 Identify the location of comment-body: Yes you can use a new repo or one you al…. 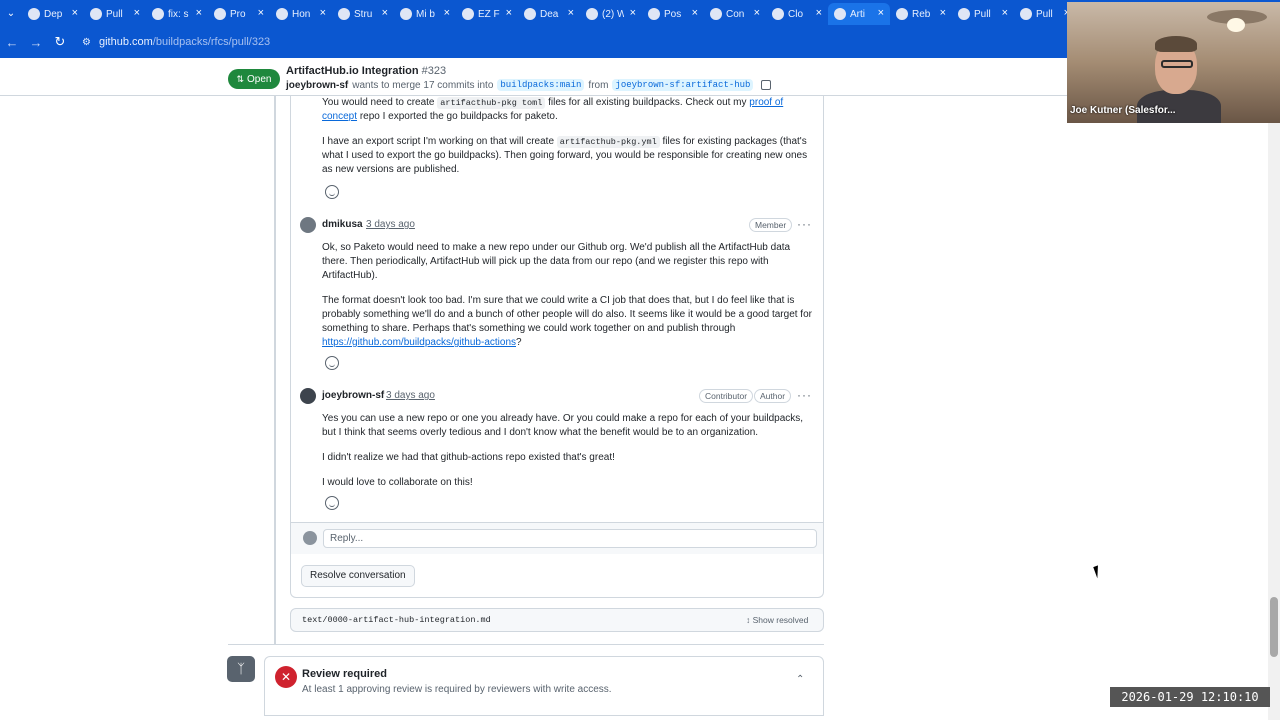
(563, 425).